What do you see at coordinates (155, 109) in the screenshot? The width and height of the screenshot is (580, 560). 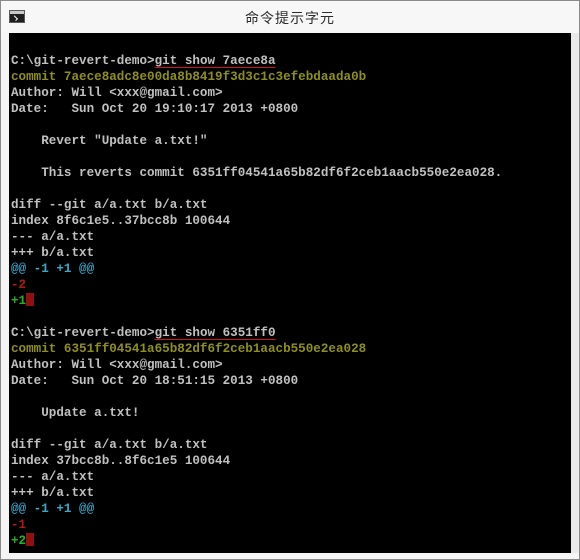 I see `date-line: Date: Sun Oct 20 19:10:17 2013 +0800` at bounding box center [155, 109].